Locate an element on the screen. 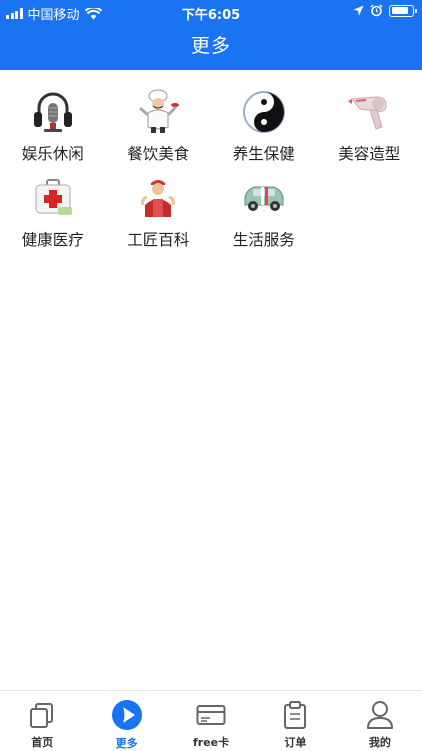 Image resolution: width=422 pixels, height=751 pixels. status-right is located at coordinates (383, 10).